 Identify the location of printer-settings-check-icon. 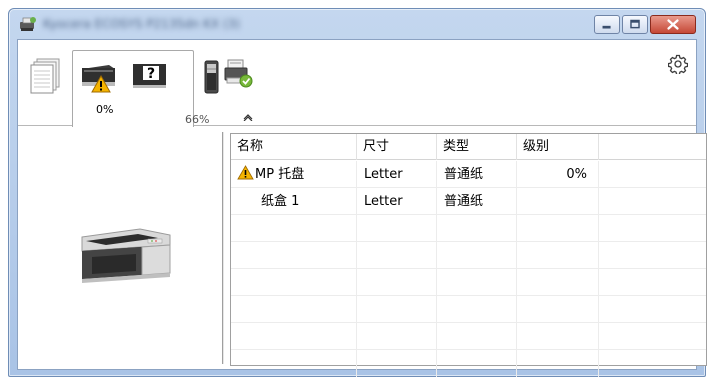
(238, 73).